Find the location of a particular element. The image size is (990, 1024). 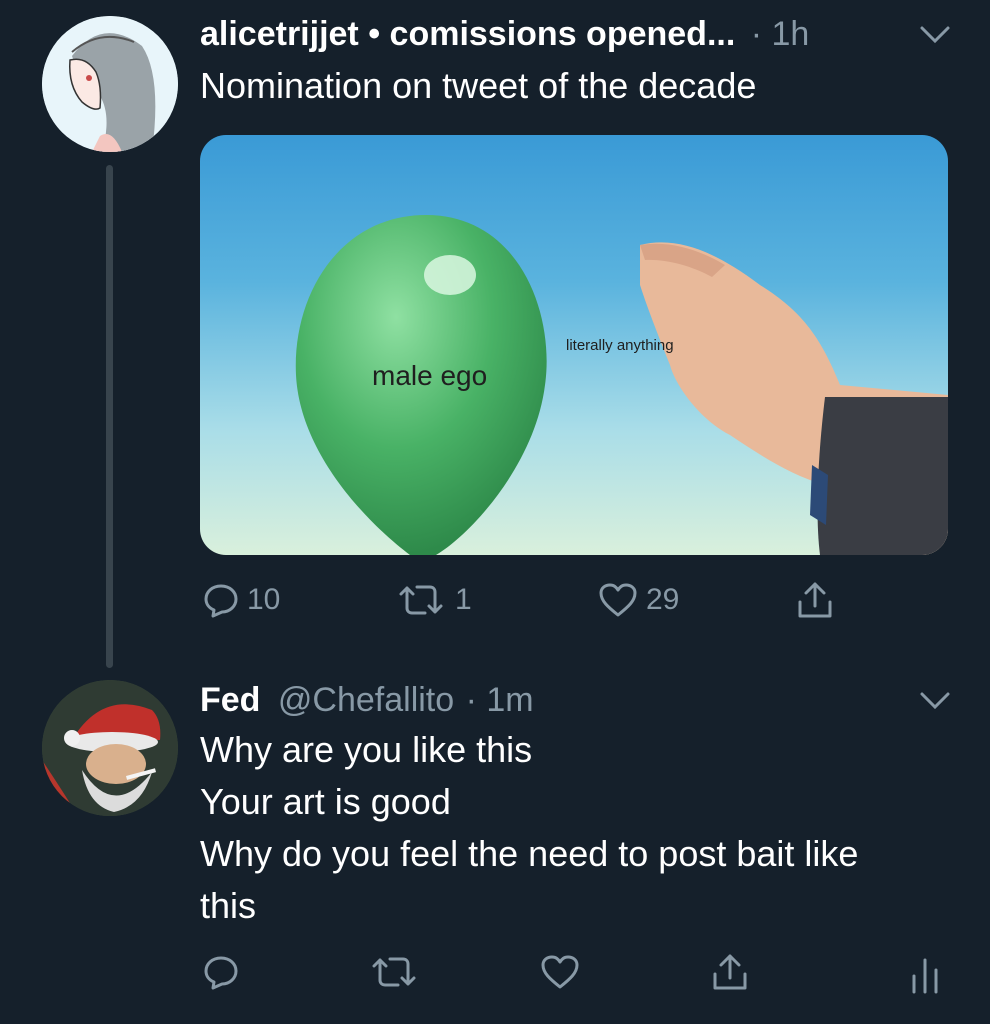

avatar-fed is located at coordinates (110, 748).